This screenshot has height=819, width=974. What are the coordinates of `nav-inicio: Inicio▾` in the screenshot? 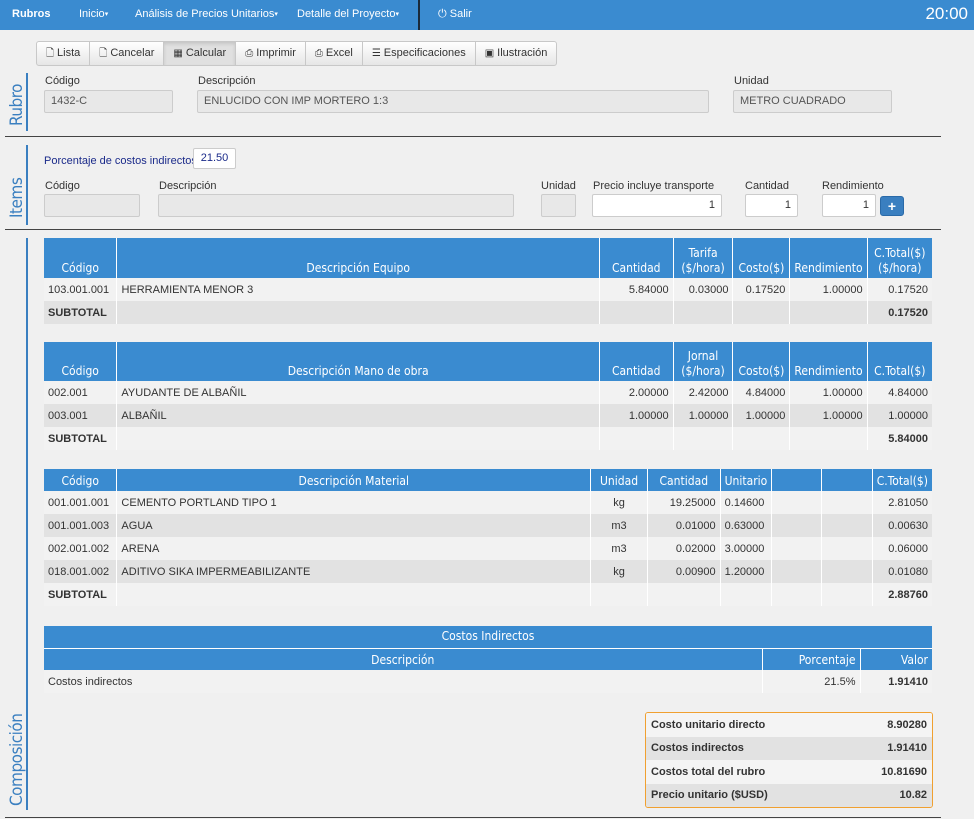 It's located at (93, 14).